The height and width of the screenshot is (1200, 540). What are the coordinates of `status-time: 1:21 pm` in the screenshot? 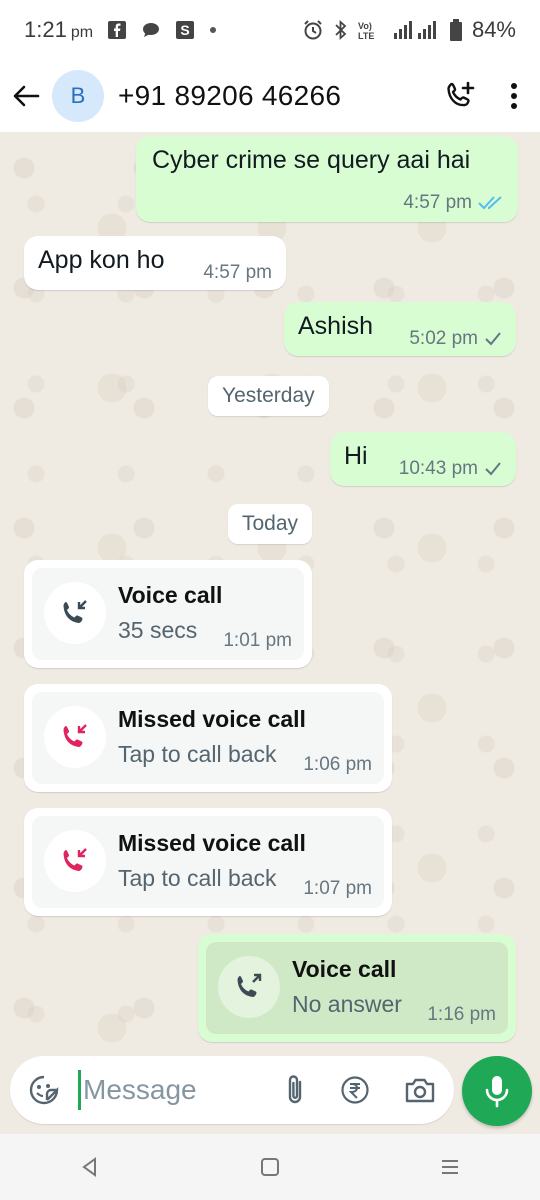 It's located at (59, 29).